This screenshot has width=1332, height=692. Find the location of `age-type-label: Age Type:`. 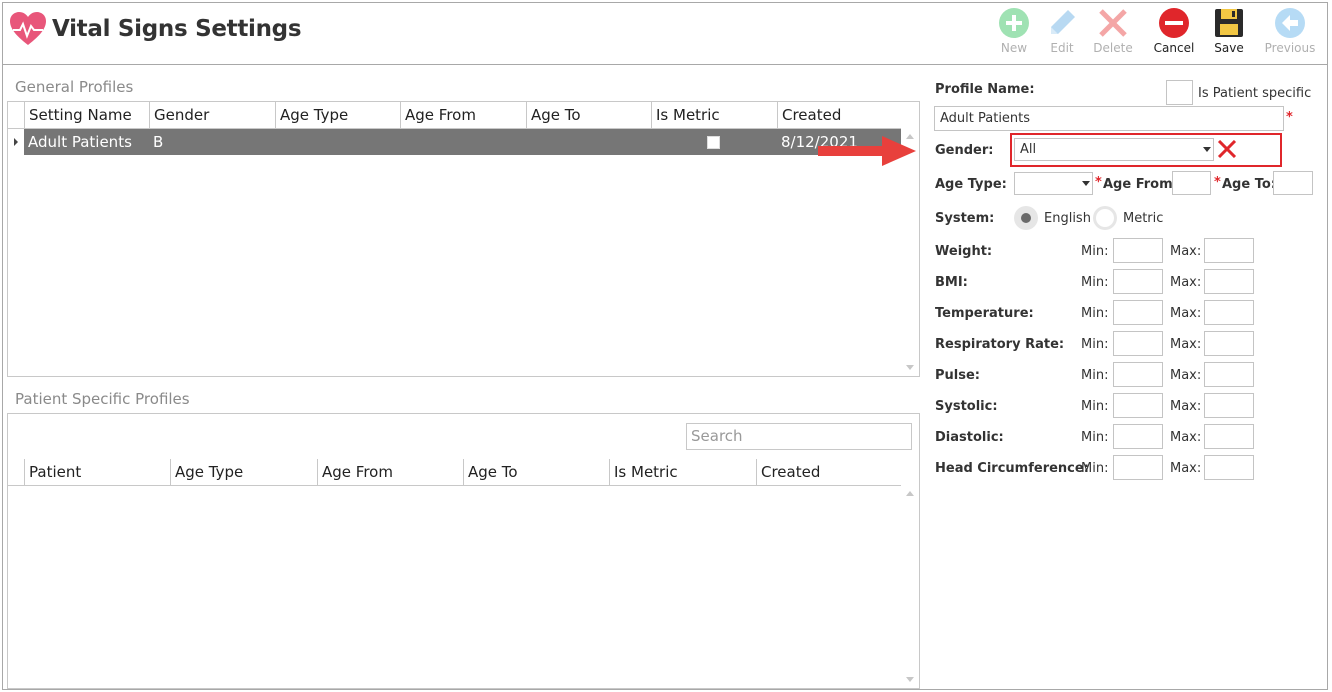

age-type-label: Age Type: is located at coordinates (971, 184).